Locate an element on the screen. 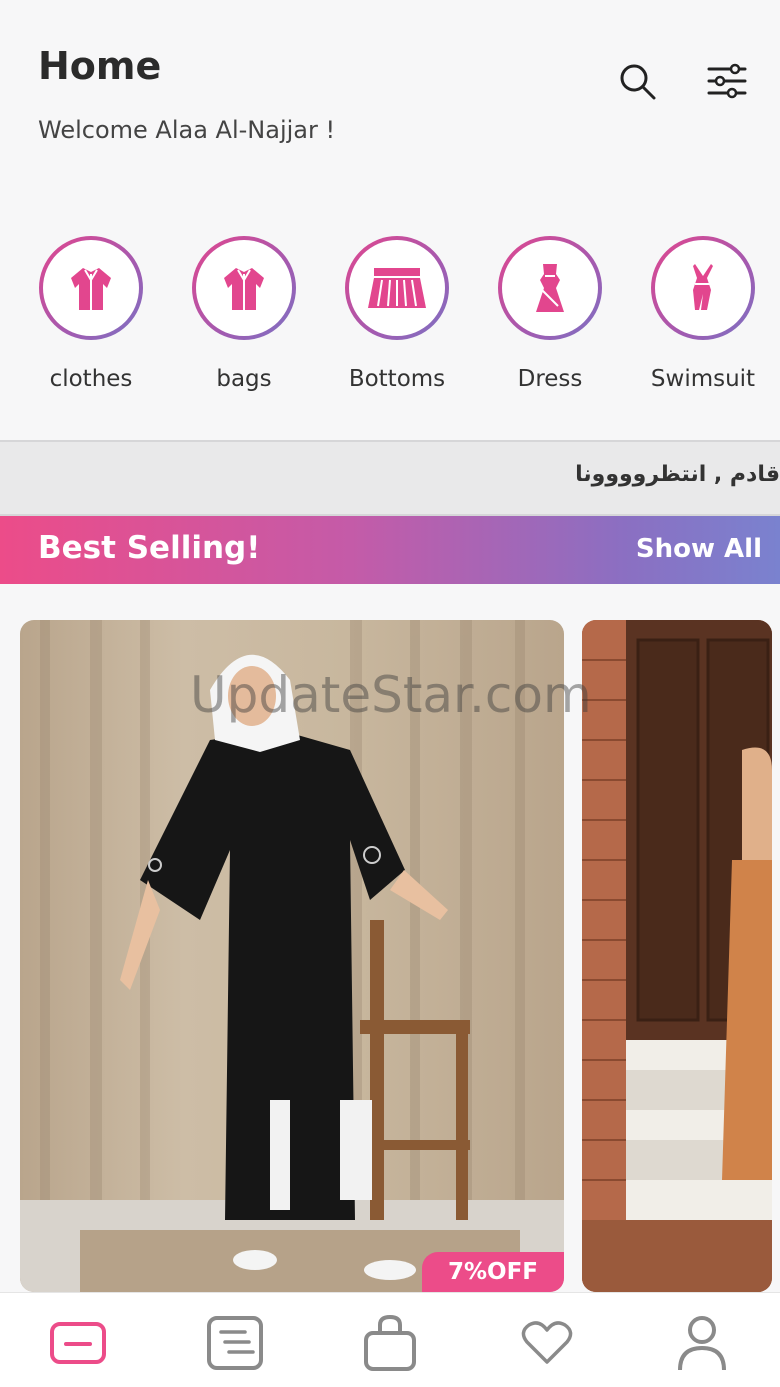  category-list: clothes bags Bottoms Dress Swimsuit is located at coordinates (390, 326).